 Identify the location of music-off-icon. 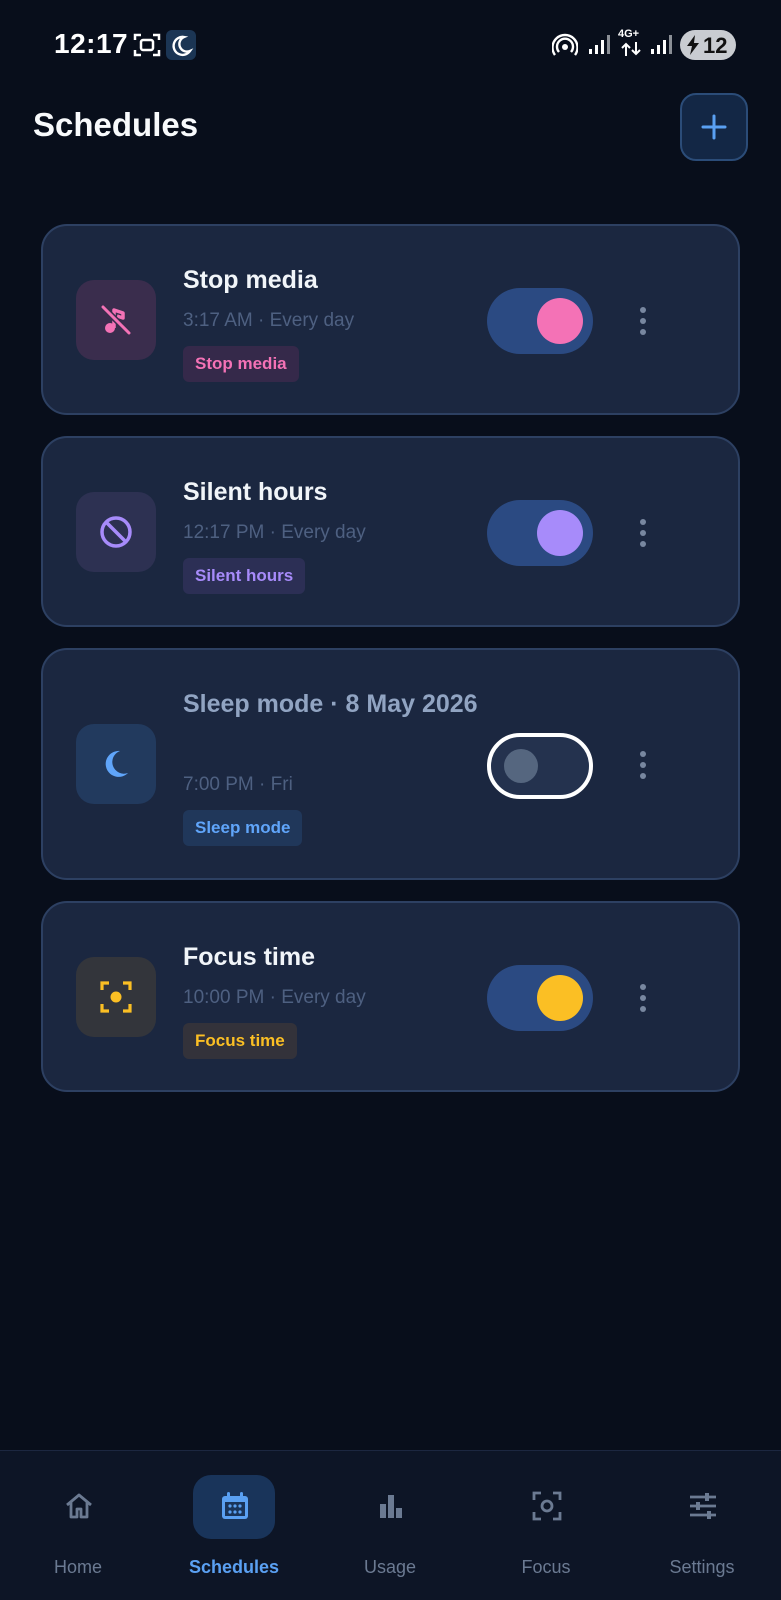
(116, 320).